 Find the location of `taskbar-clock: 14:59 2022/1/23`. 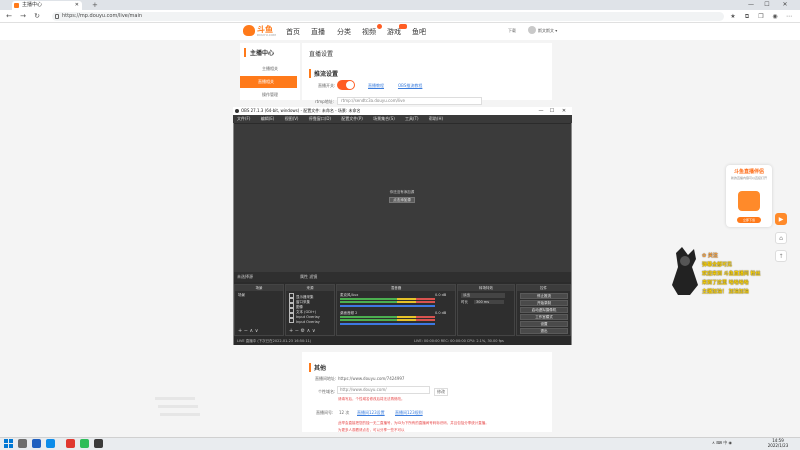

taskbar-clock: 14:59 2022/1/23 is located at coordinates (778, 443).